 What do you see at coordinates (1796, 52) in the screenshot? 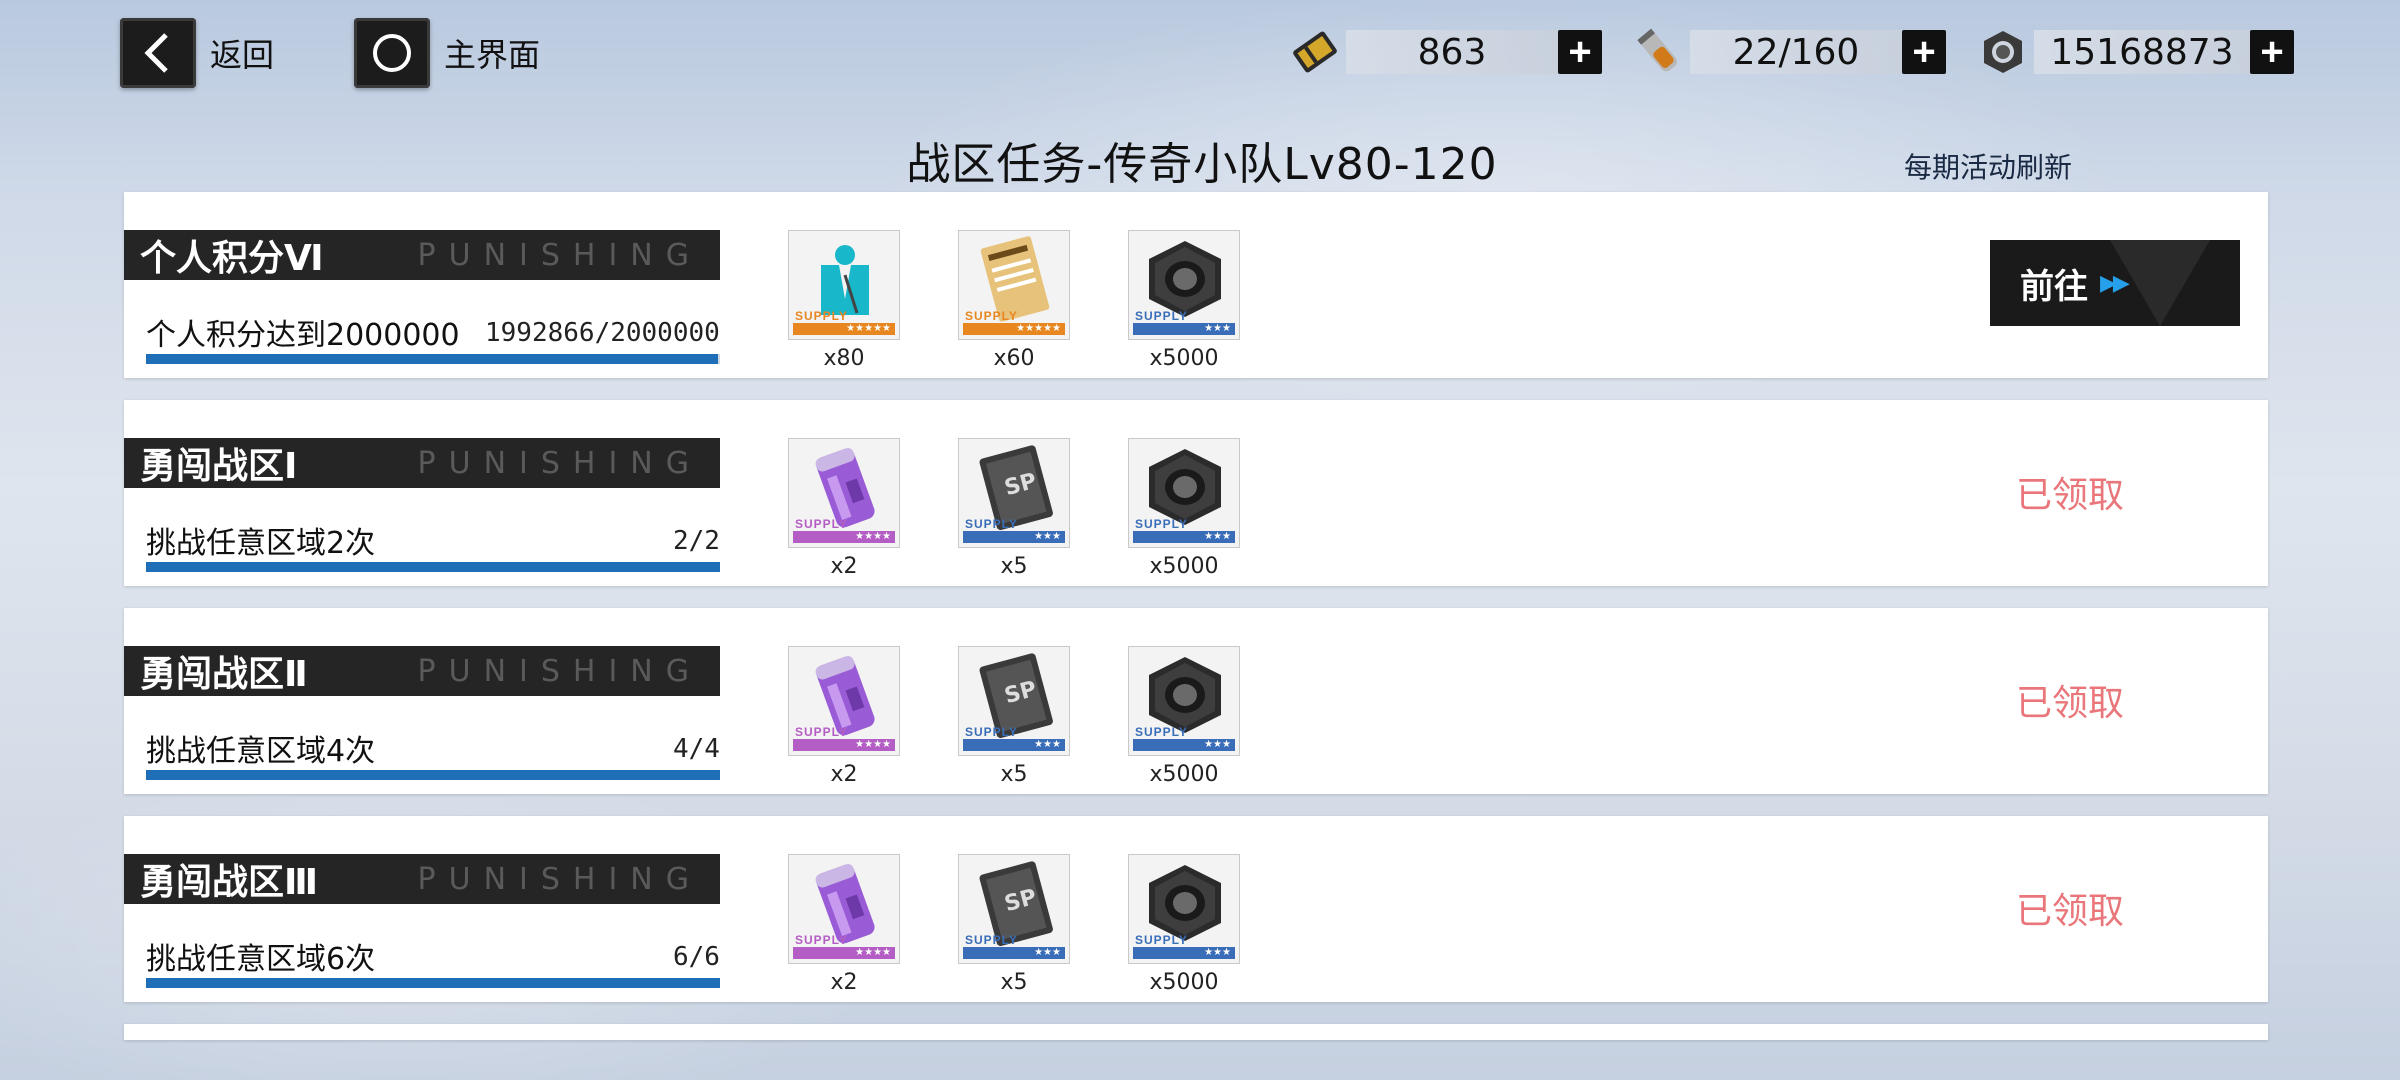
I see `energy-count: 22/160` at bounding box center [1796, 52].